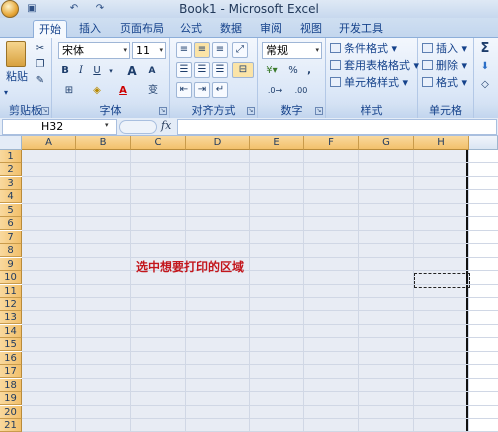 The height and width of the screenshot is (432, 498). Describe the element at coordinates (11, 371) in the screenshot. I see `row-header-17: 17` at that location.